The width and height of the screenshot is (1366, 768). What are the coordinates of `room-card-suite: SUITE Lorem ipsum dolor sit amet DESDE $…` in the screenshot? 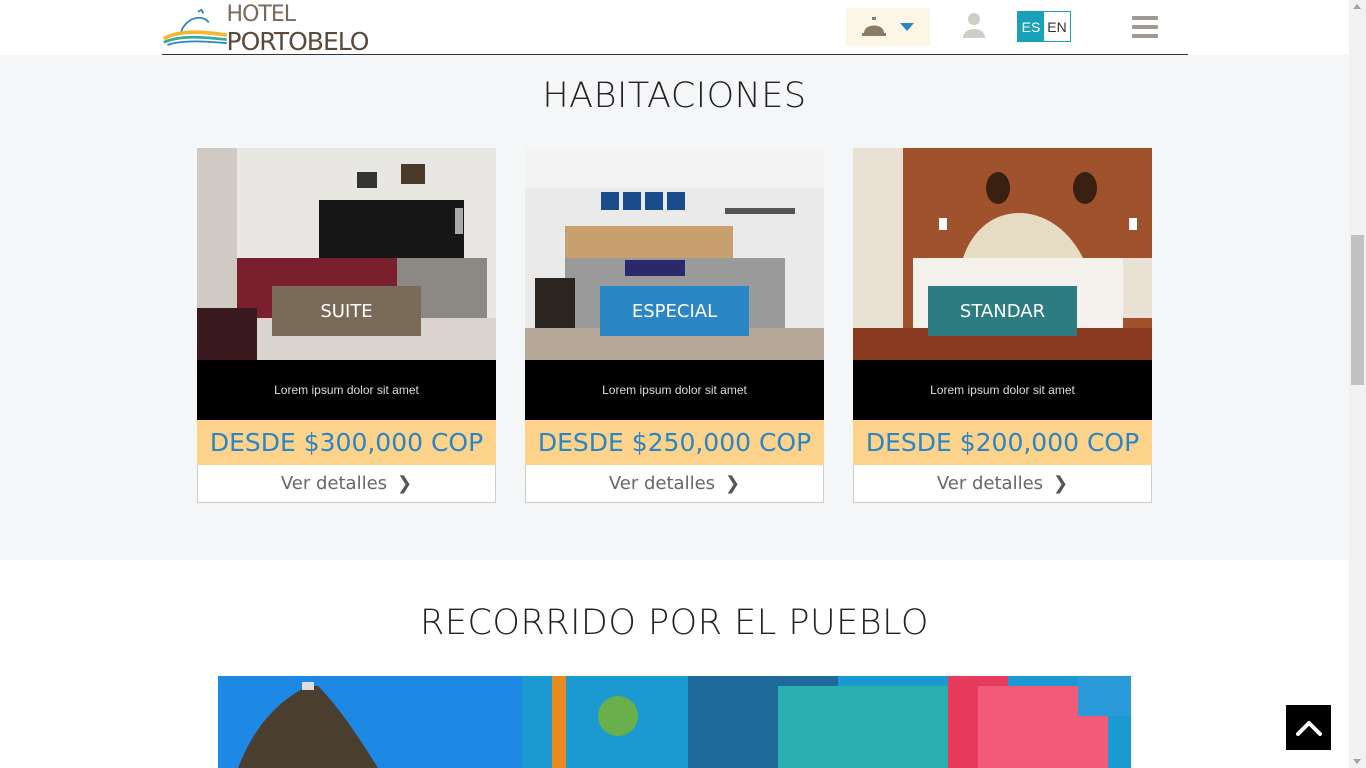 It's located at (346, 325).